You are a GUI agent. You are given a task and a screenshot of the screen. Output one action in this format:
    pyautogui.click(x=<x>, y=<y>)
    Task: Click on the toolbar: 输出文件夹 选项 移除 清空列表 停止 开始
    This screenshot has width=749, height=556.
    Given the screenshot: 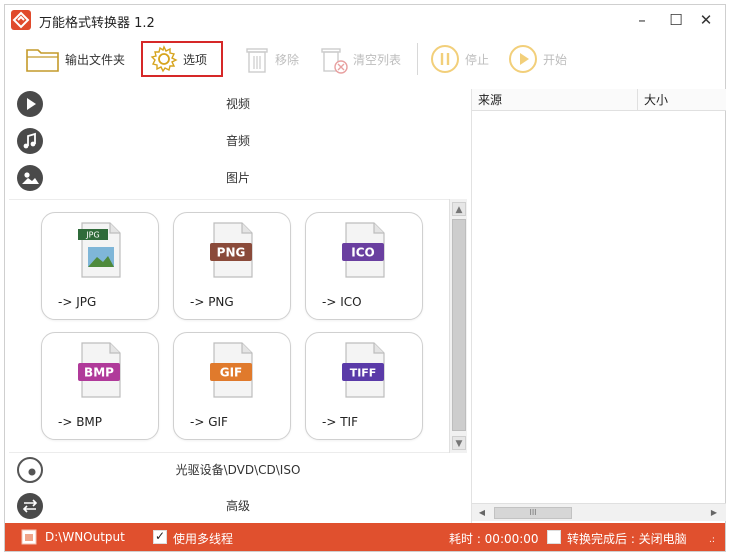 What is the action you would take?
    pyautogui.click(x=365, y=59)
    